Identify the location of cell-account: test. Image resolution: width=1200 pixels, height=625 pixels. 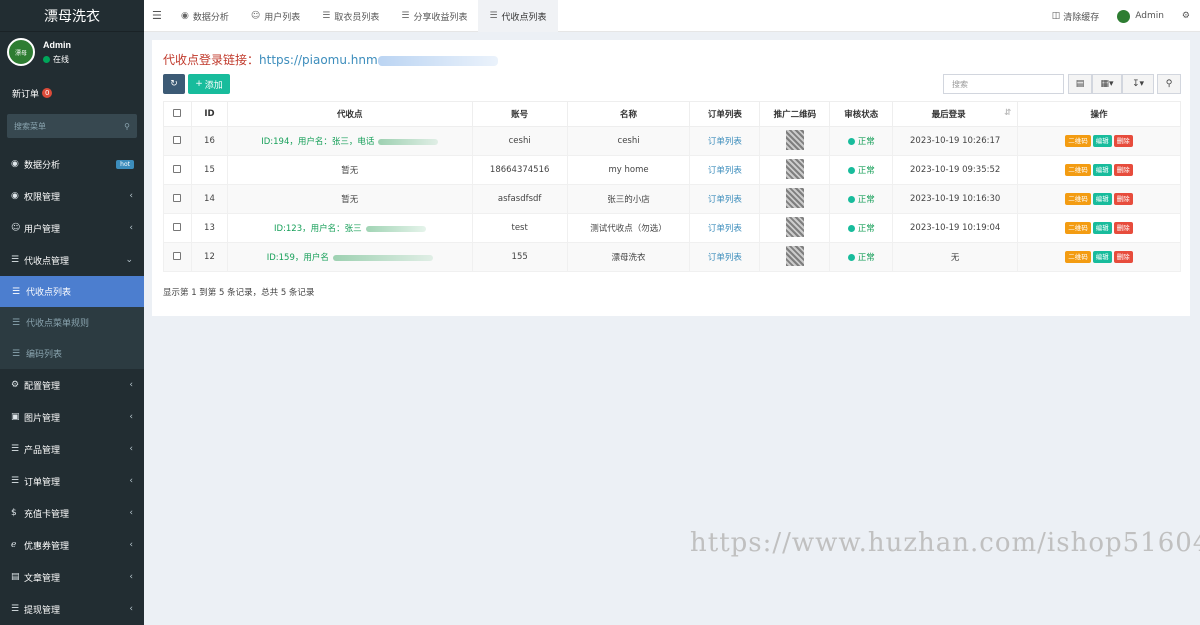
(519, 228).